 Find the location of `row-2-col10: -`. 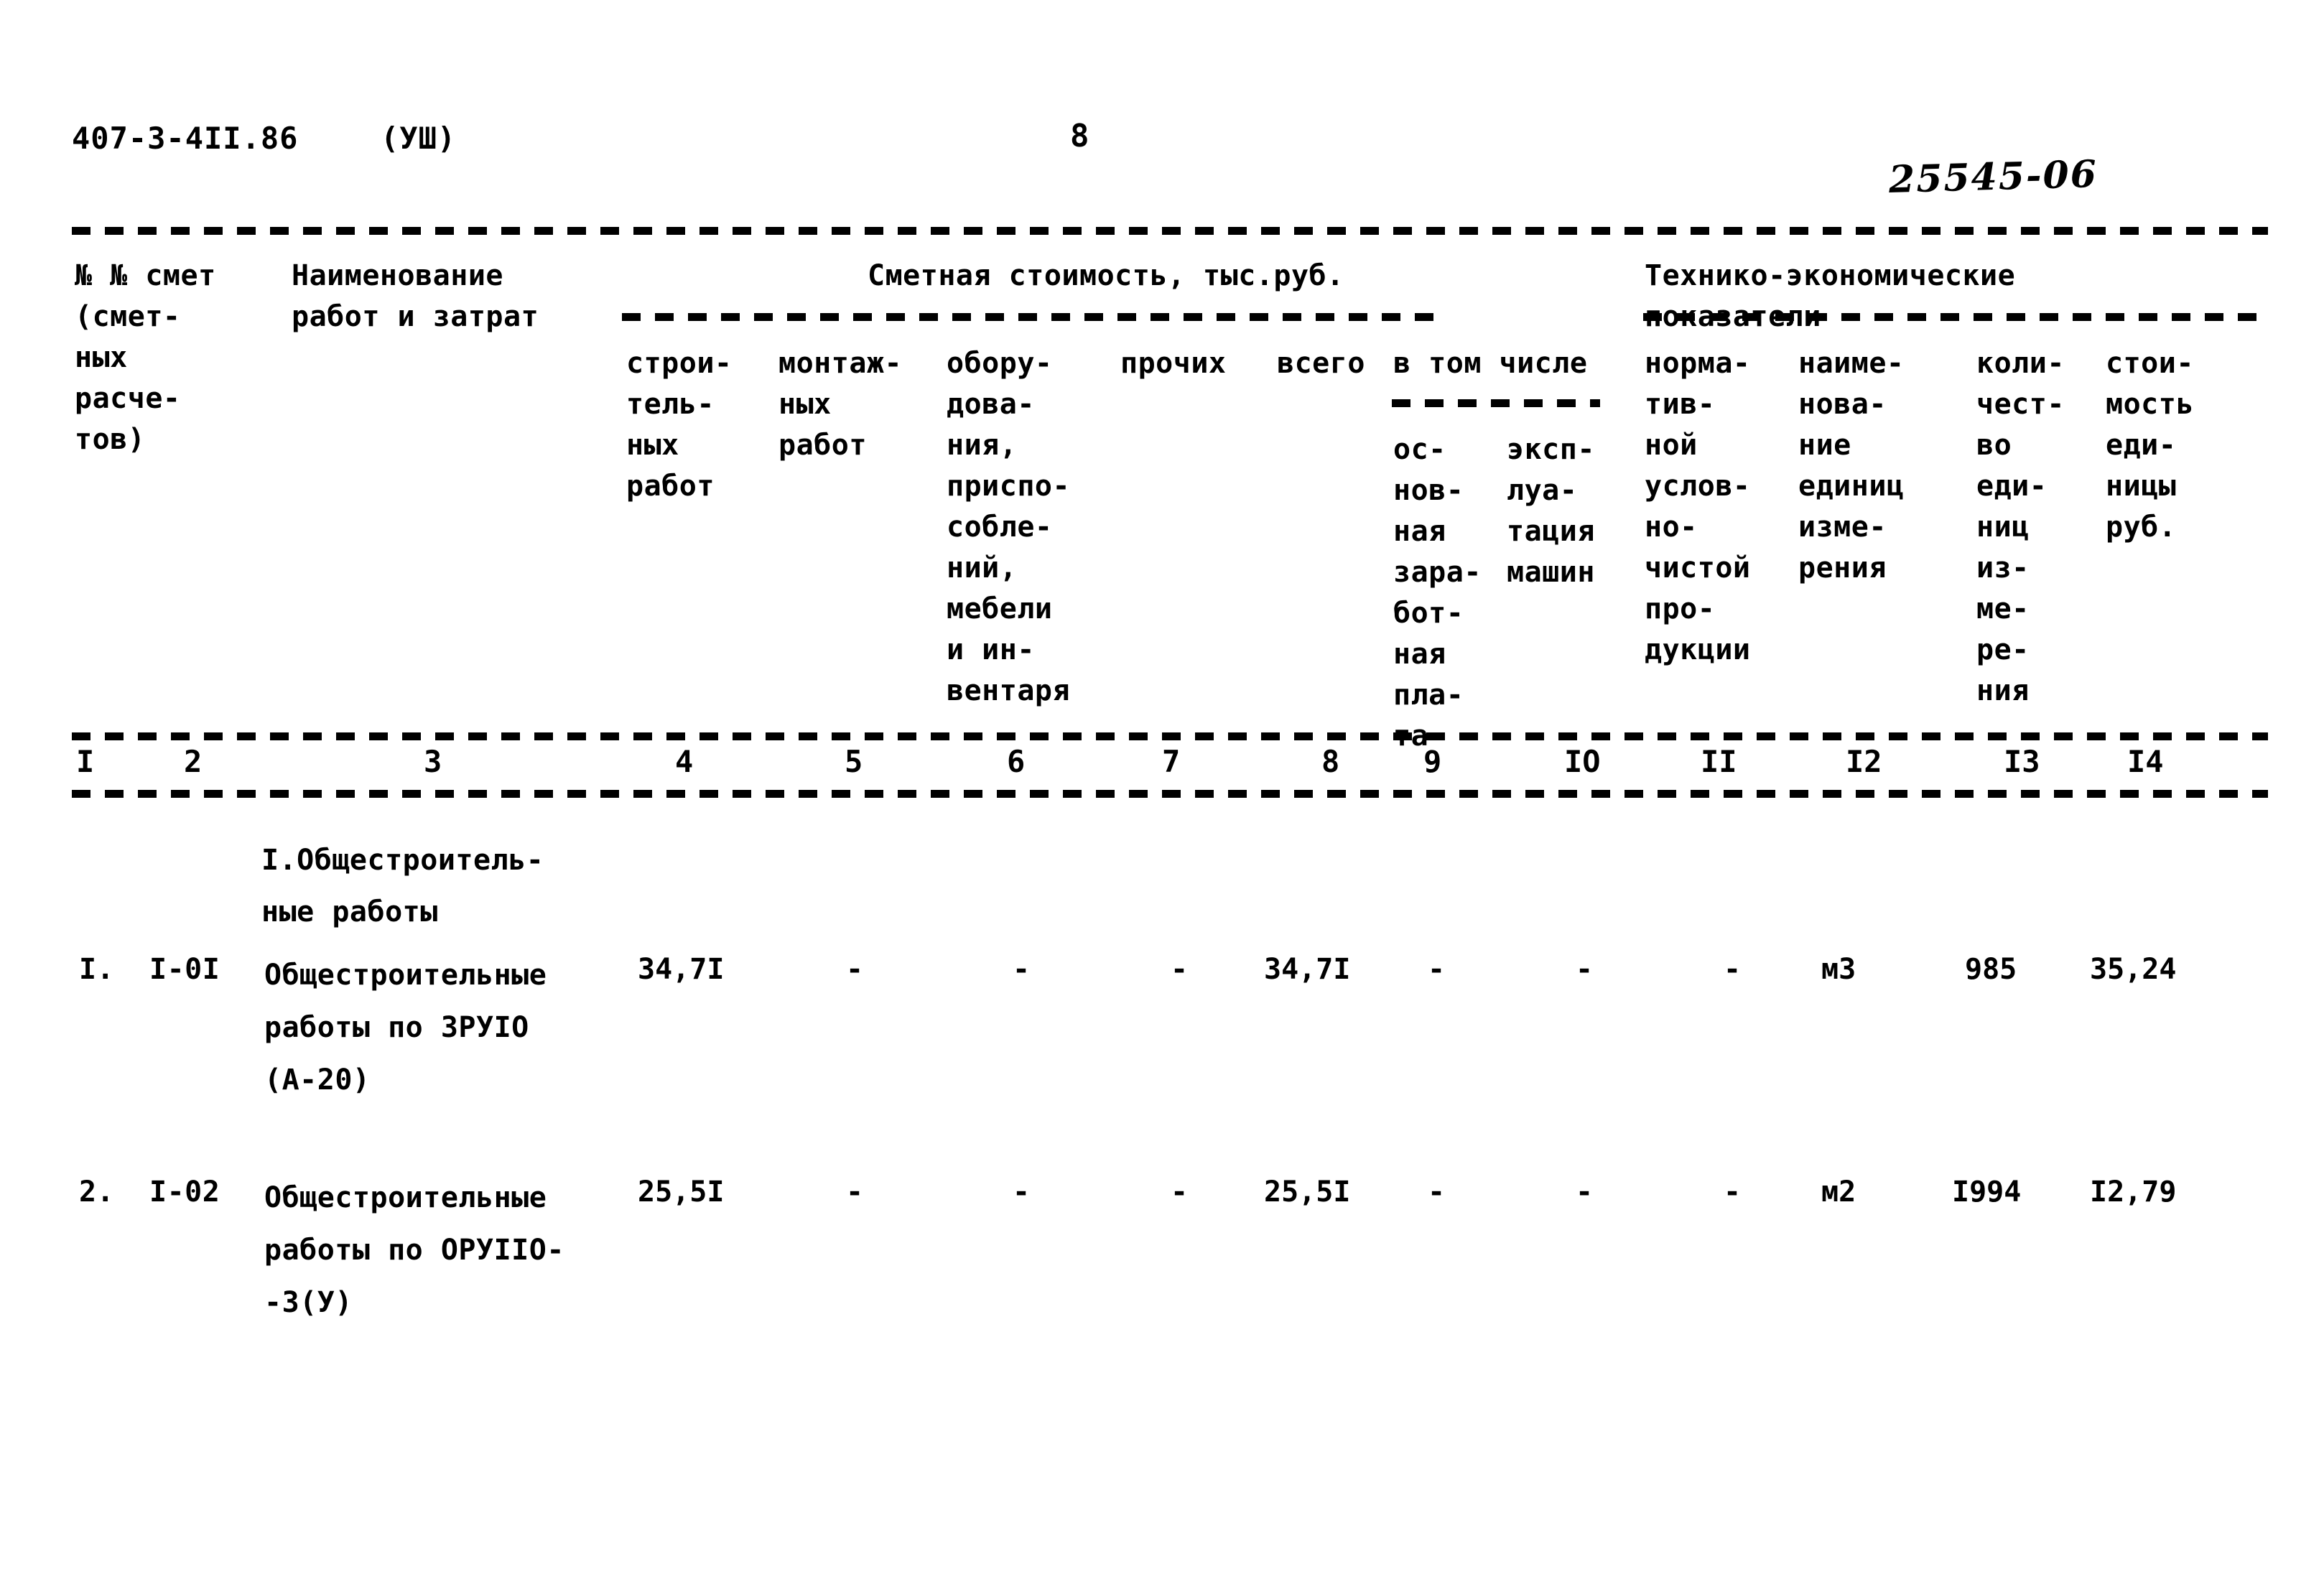

row-2-col10: - is located at coordinates (1585, 1192).